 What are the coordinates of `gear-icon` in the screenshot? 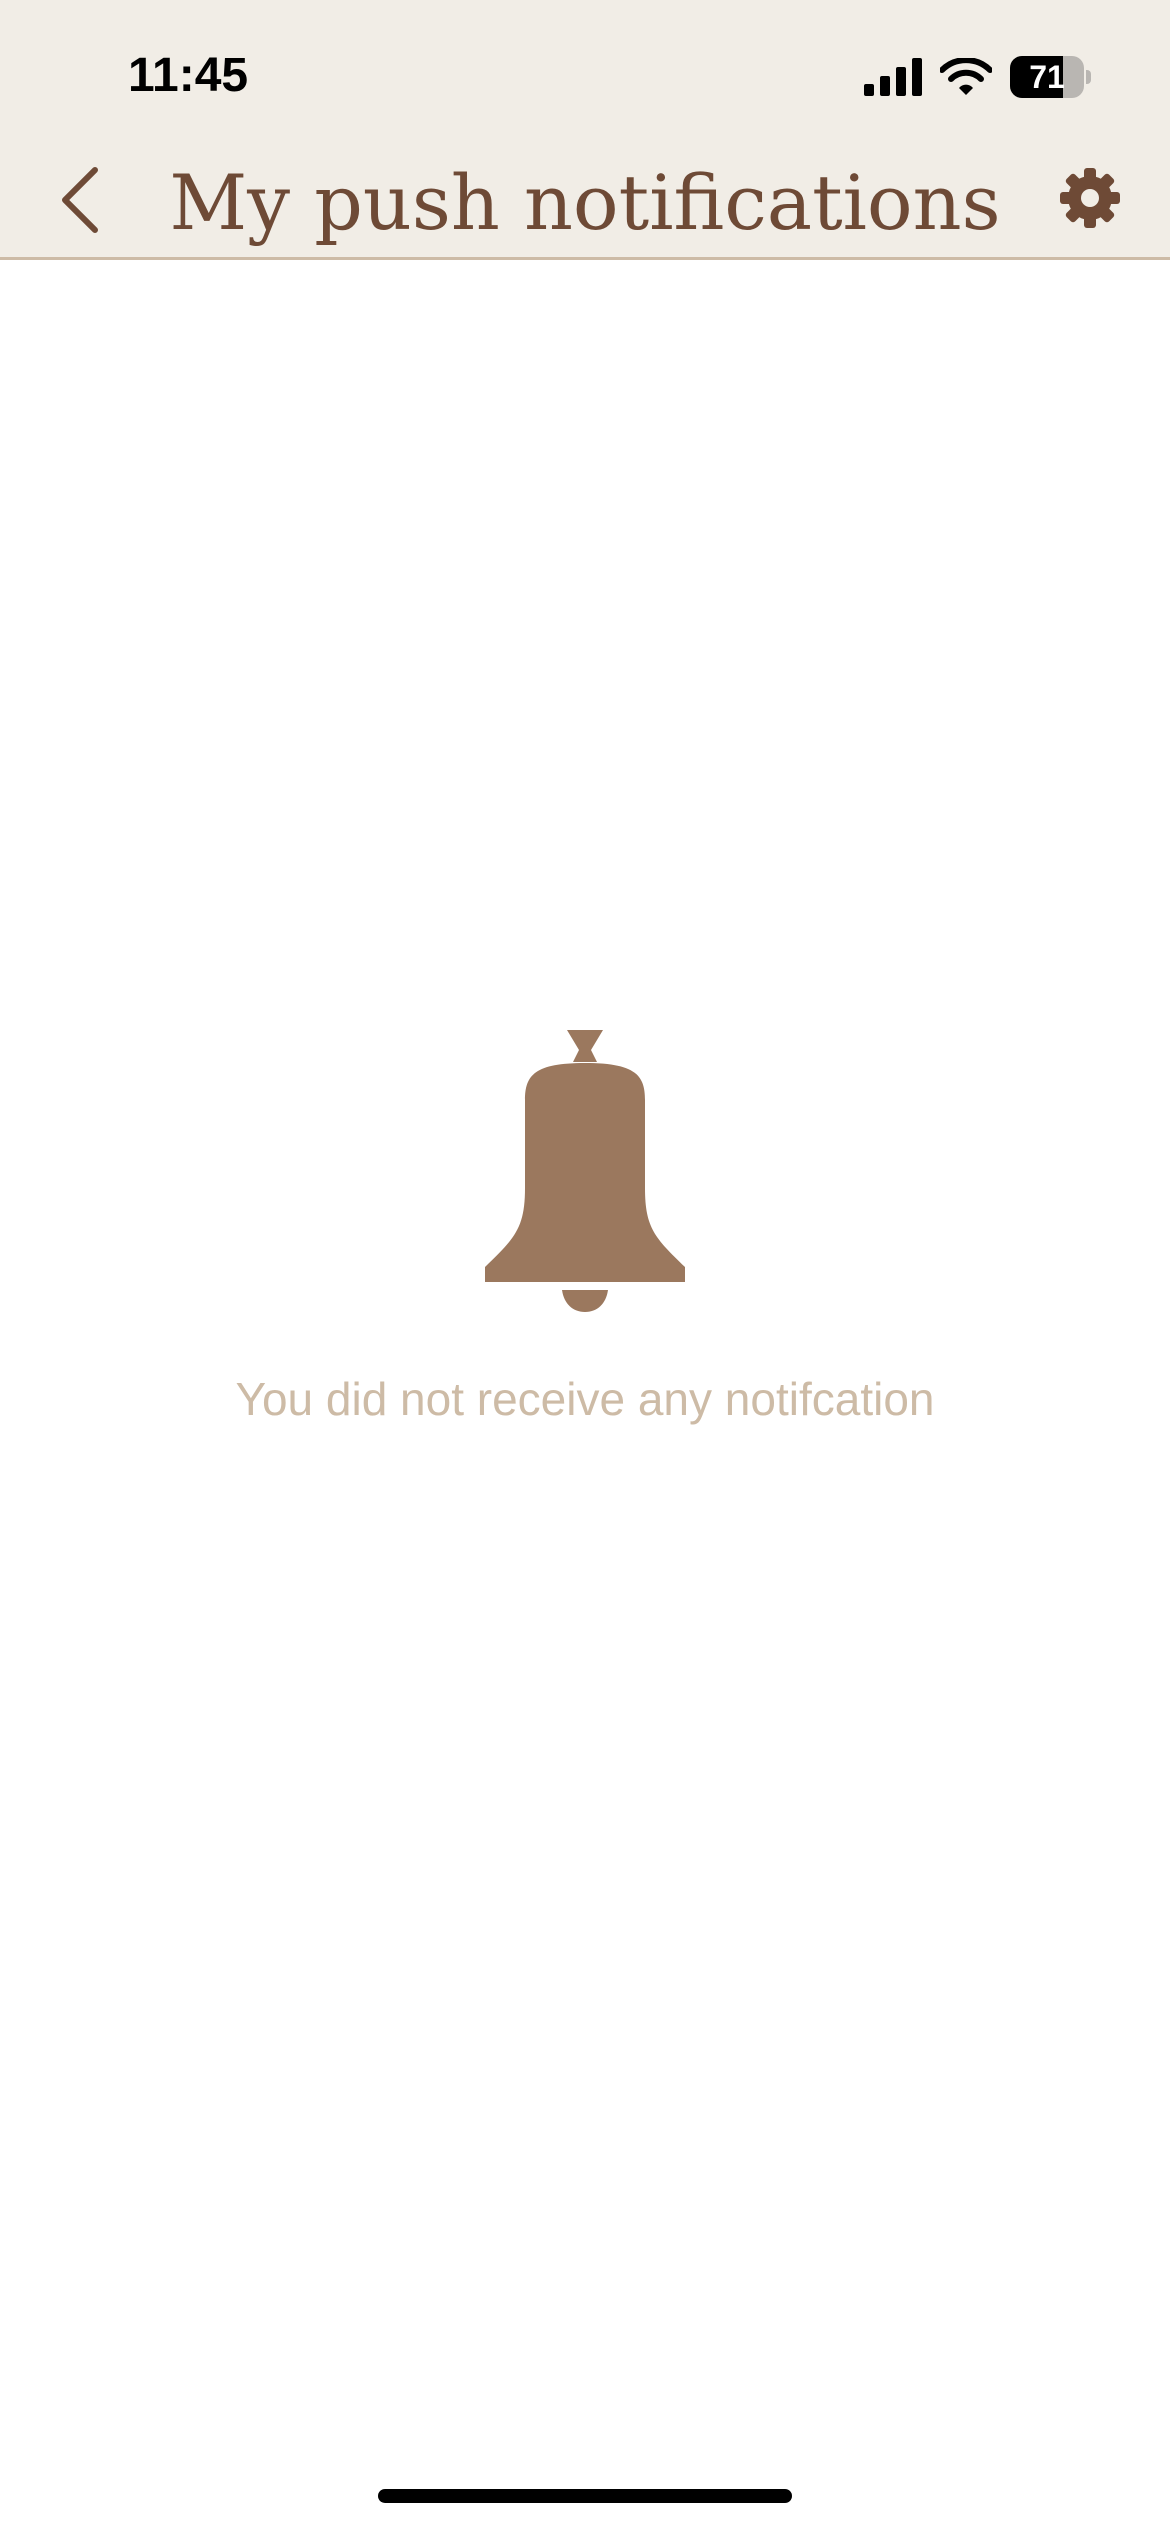 It's located at (1090, 198).